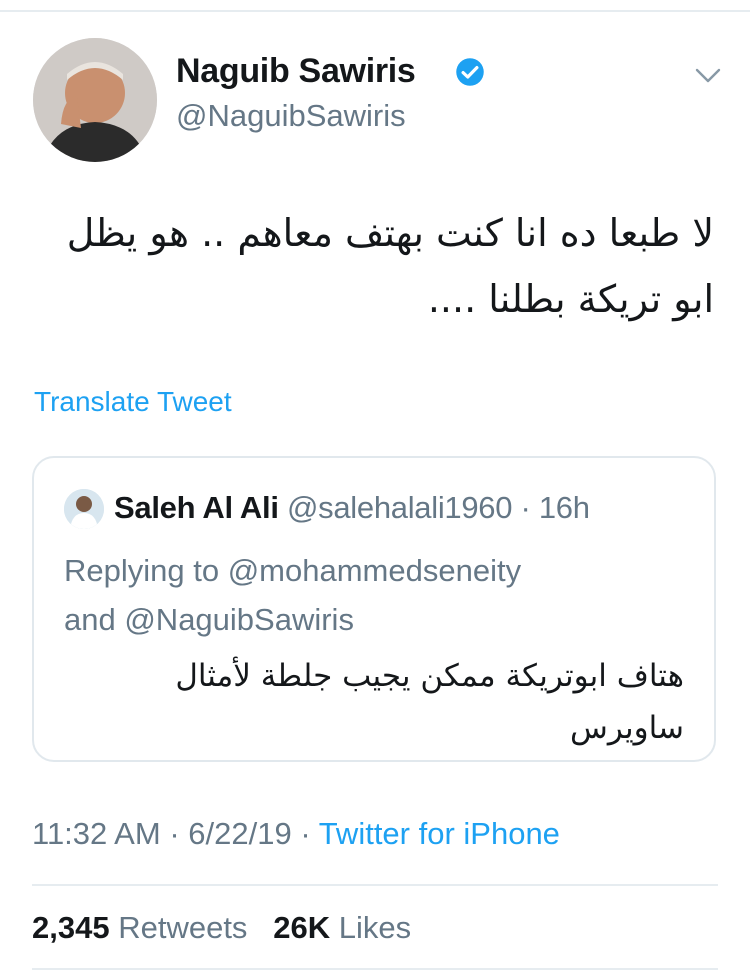 The image size is (750, 974). What do you see at coordinates (470, 72) in the screenshot?
I see `verified-badge-icon` at bounding box center [470, 72].